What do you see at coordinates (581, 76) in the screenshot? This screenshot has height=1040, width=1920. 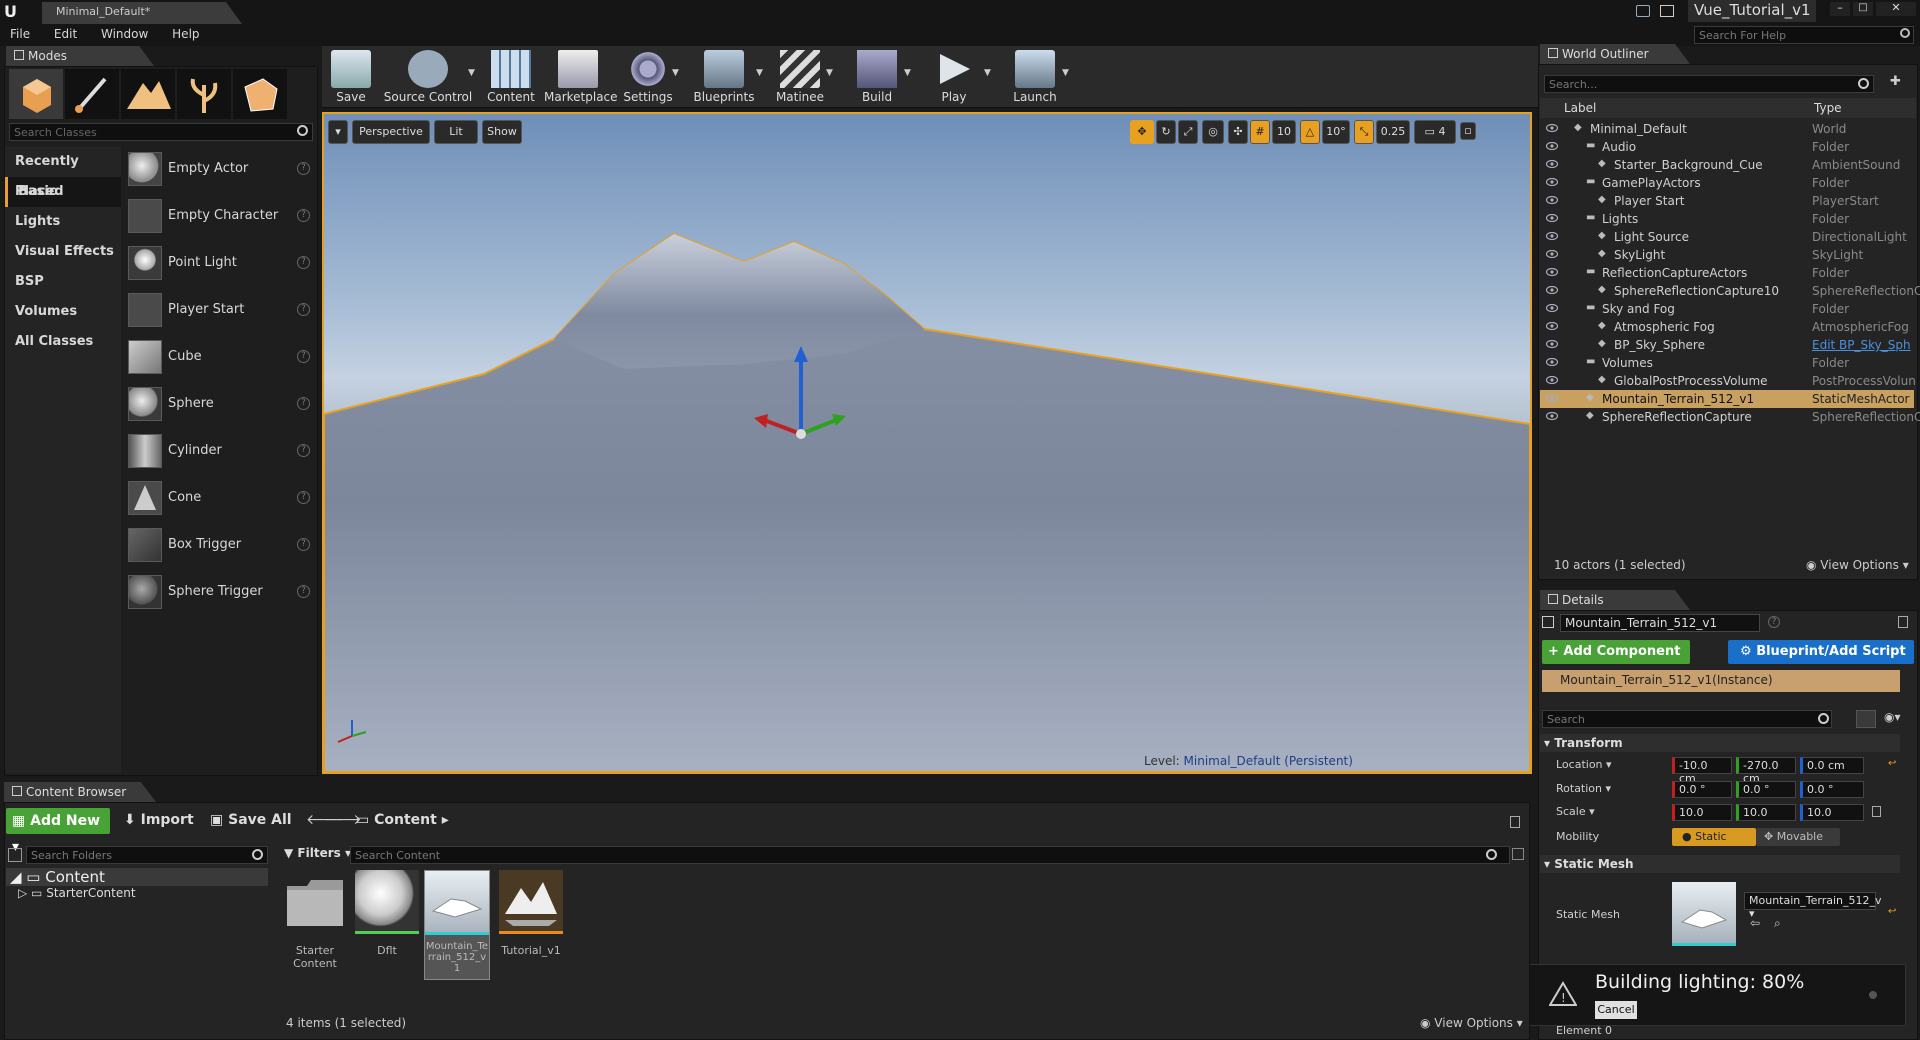 I see `marketplace-button: Marketplace` at bounding box center [581, 76].